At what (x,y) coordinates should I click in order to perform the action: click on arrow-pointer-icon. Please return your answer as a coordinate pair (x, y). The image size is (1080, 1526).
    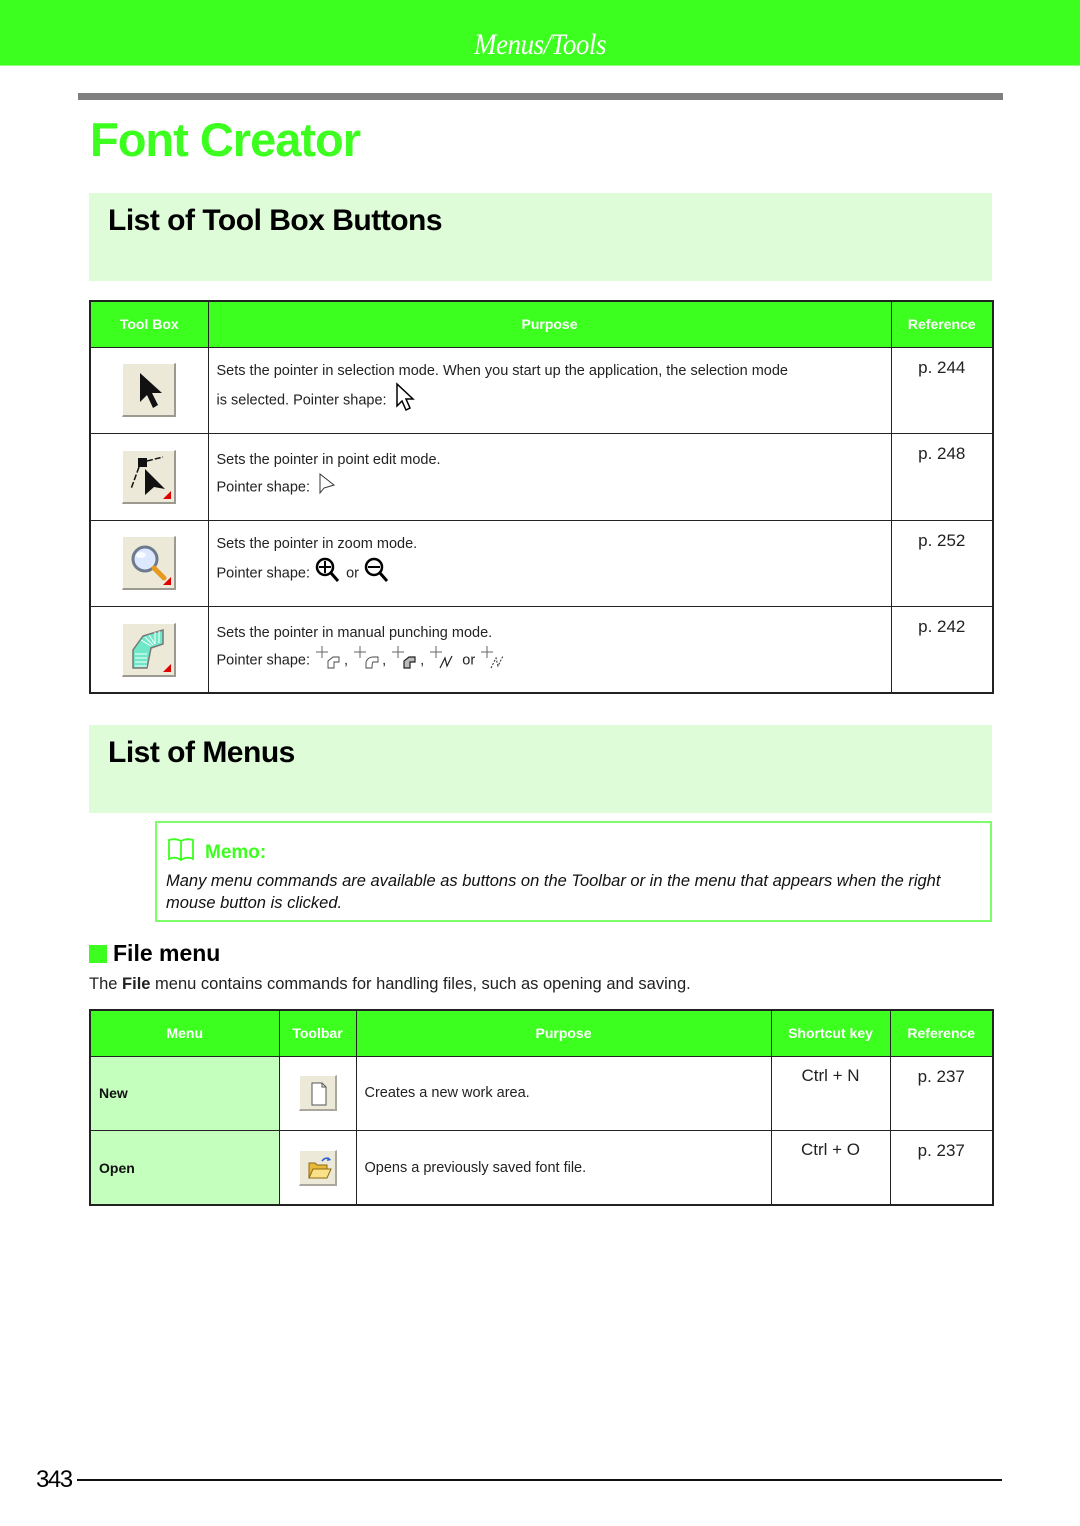
    Looking at the image, I should click on (405, 400).